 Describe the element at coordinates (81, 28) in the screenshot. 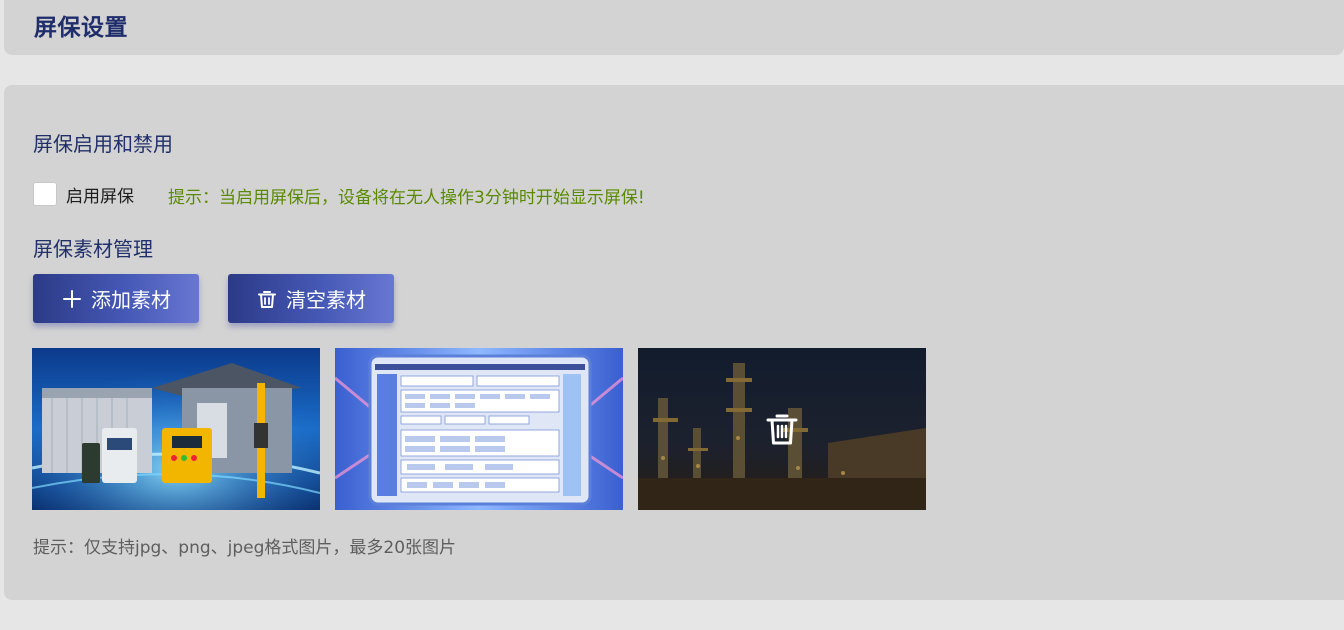

I see `page-title: 屏保设置` at that location.